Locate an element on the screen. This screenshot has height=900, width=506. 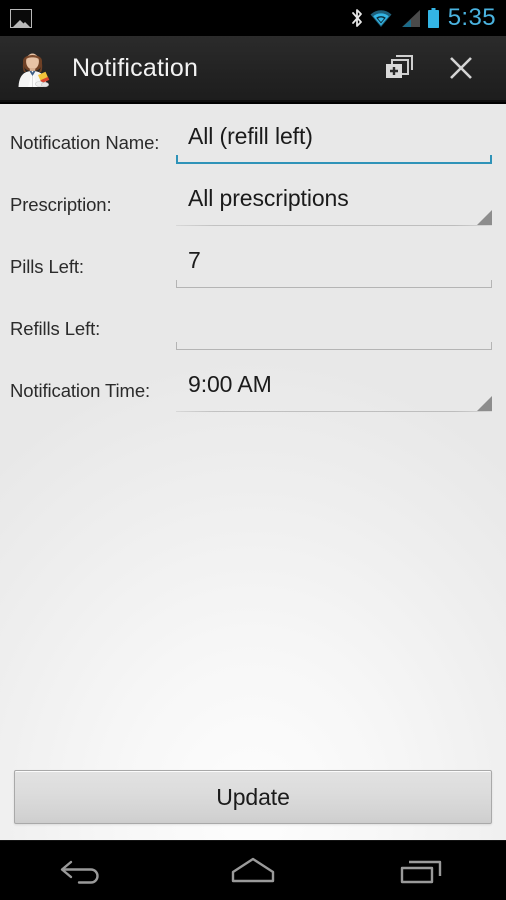
battery-icon is located at coordinates (433, 17).